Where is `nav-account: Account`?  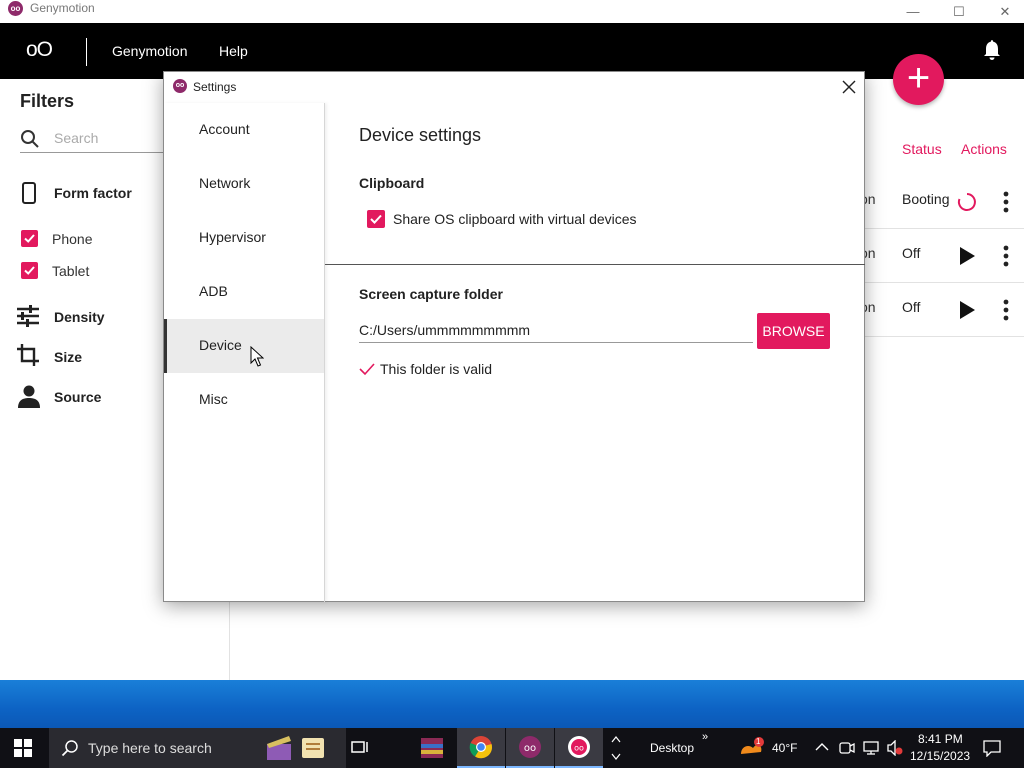 nav-account: Account is located at coordinates (244, 130).